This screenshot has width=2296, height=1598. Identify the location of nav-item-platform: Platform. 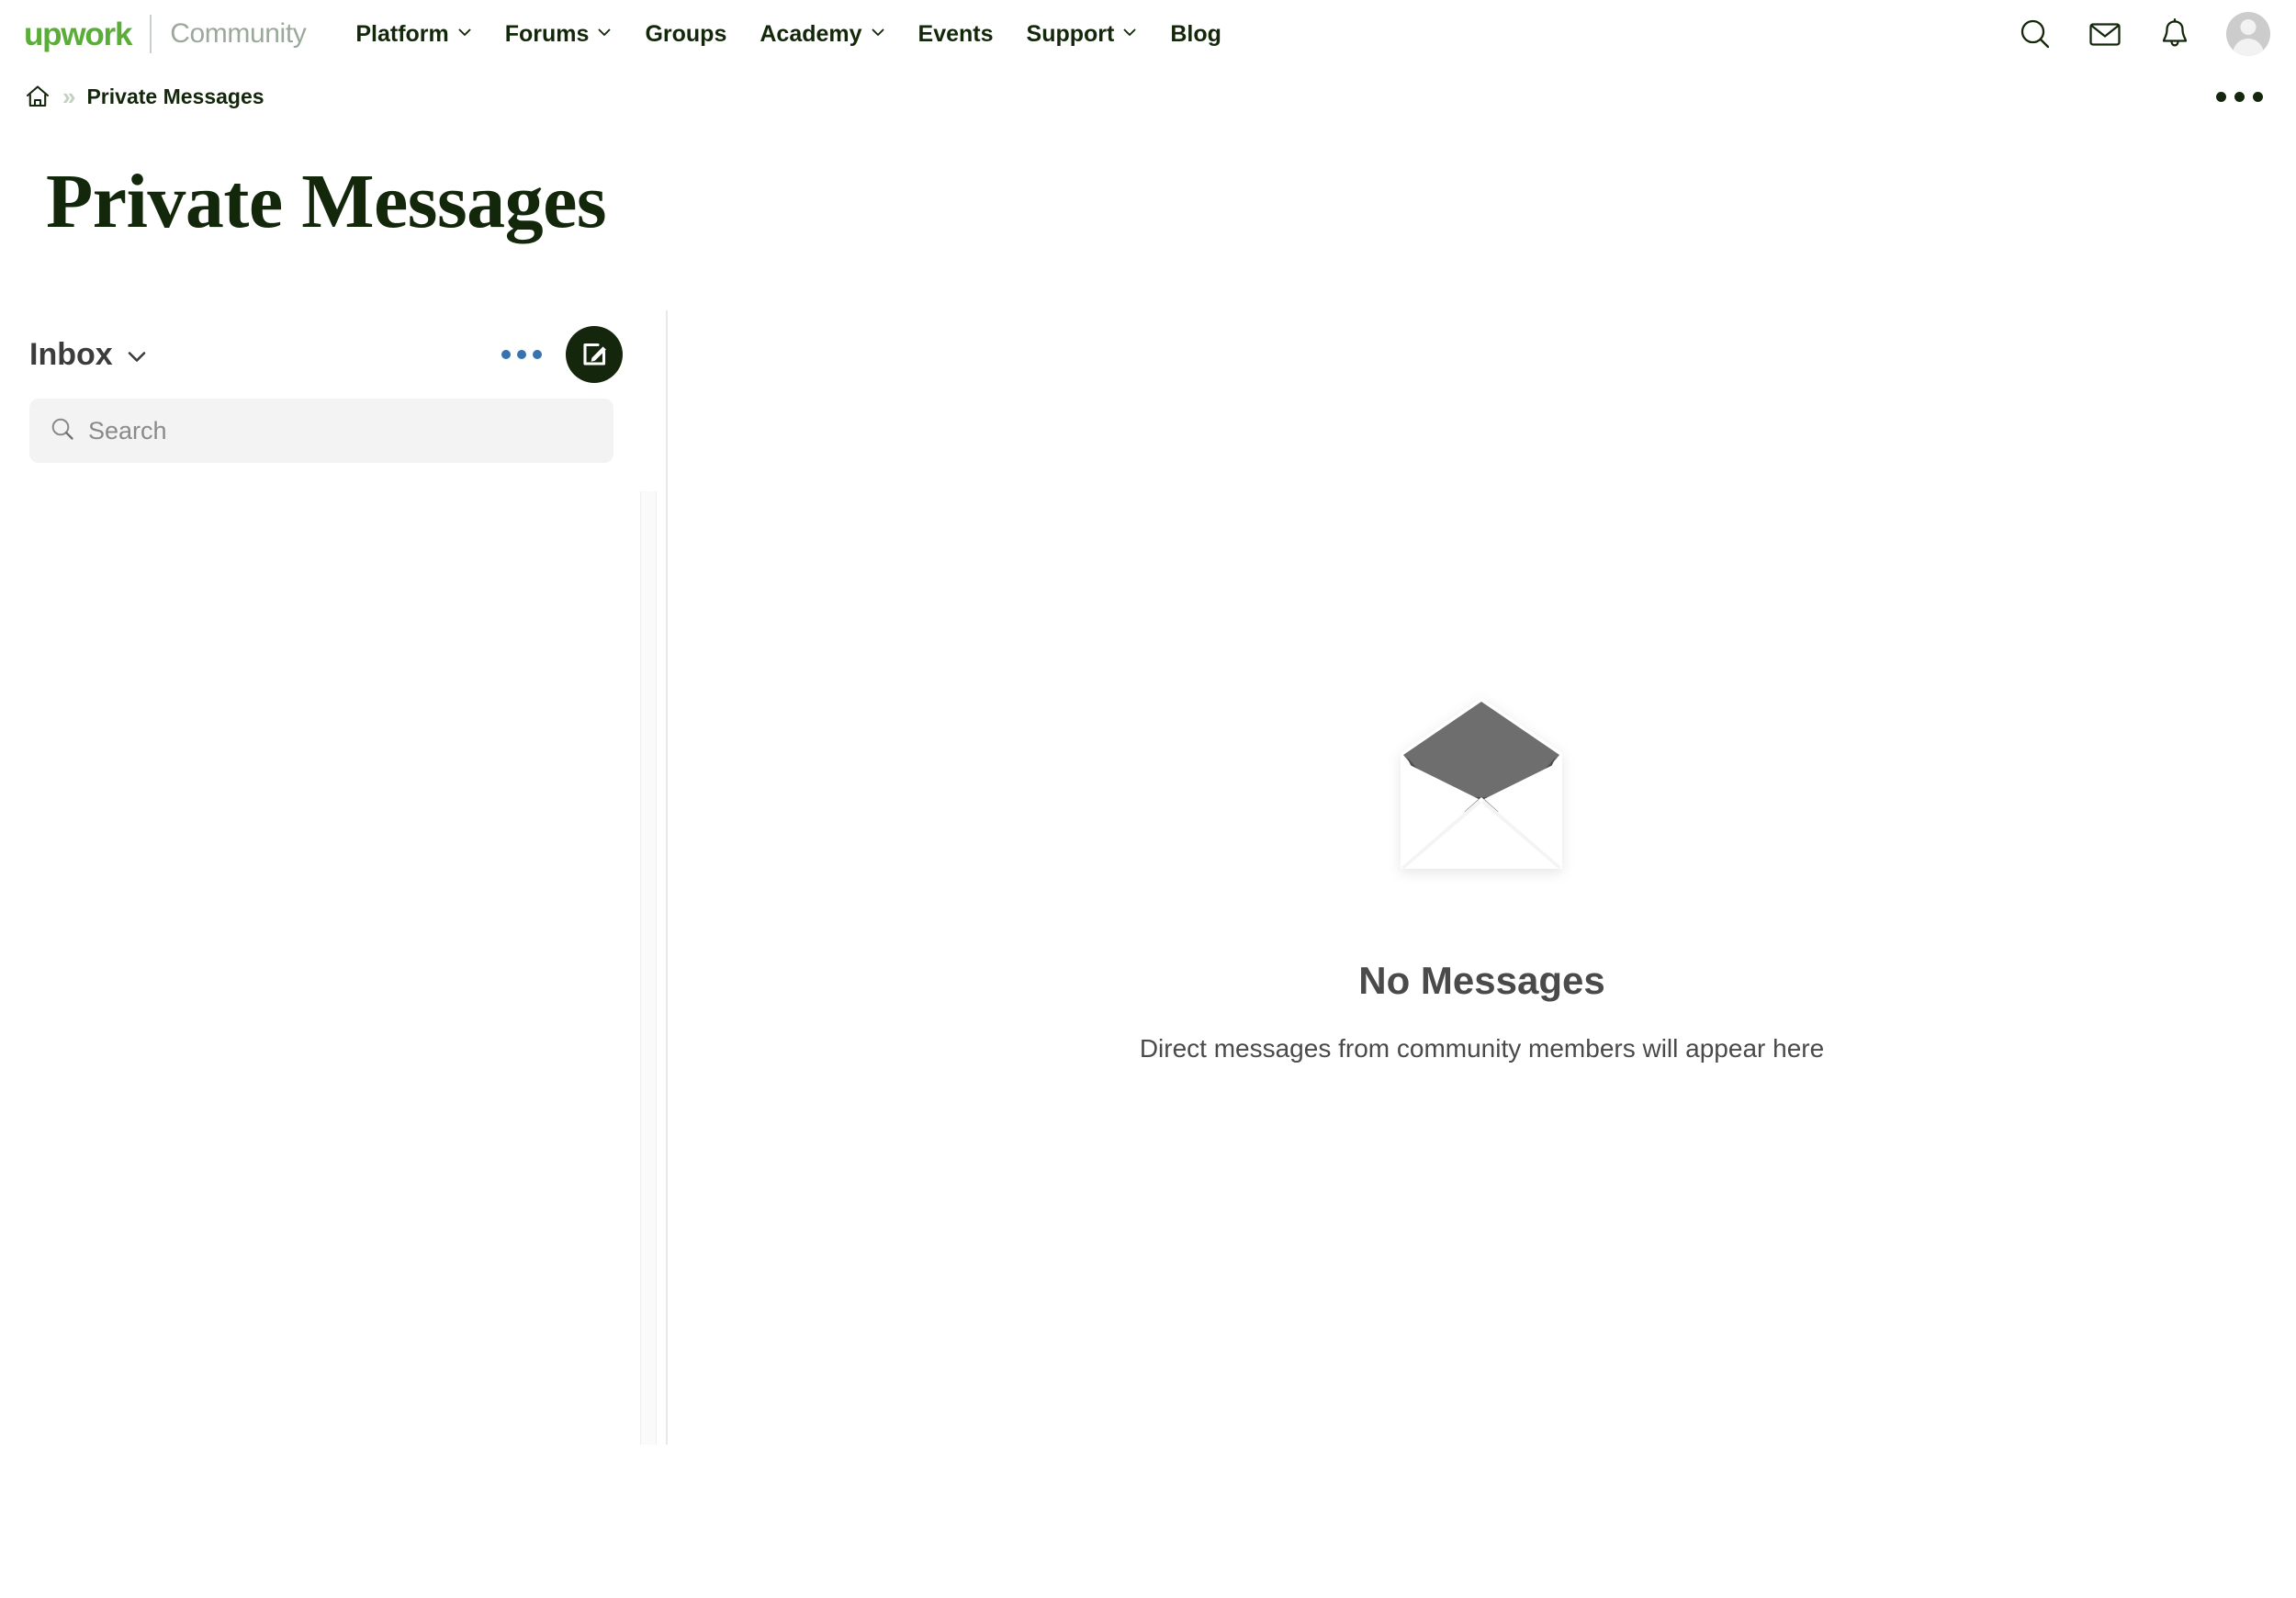
(413, 34).